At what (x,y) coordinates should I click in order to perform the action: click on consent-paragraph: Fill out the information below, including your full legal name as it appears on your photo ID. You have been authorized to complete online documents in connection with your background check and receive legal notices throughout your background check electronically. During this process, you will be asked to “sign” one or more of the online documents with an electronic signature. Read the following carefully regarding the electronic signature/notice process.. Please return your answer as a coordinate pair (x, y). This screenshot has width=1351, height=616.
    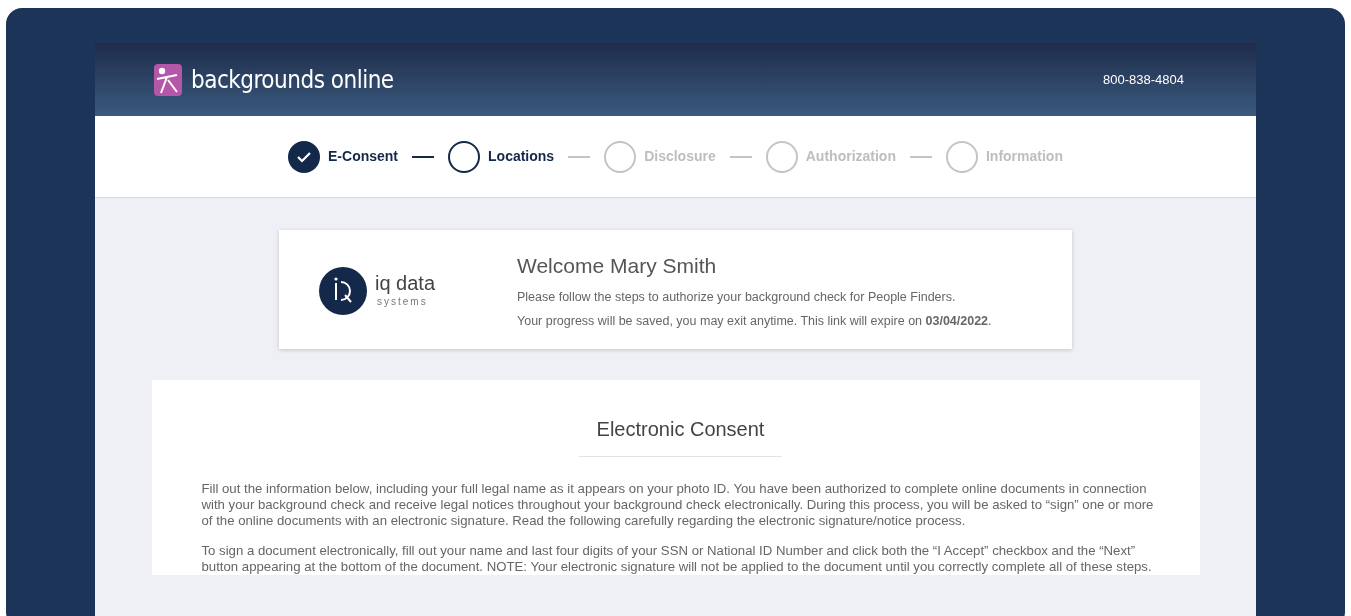
    Looking at the image, I should click on (678, 505).